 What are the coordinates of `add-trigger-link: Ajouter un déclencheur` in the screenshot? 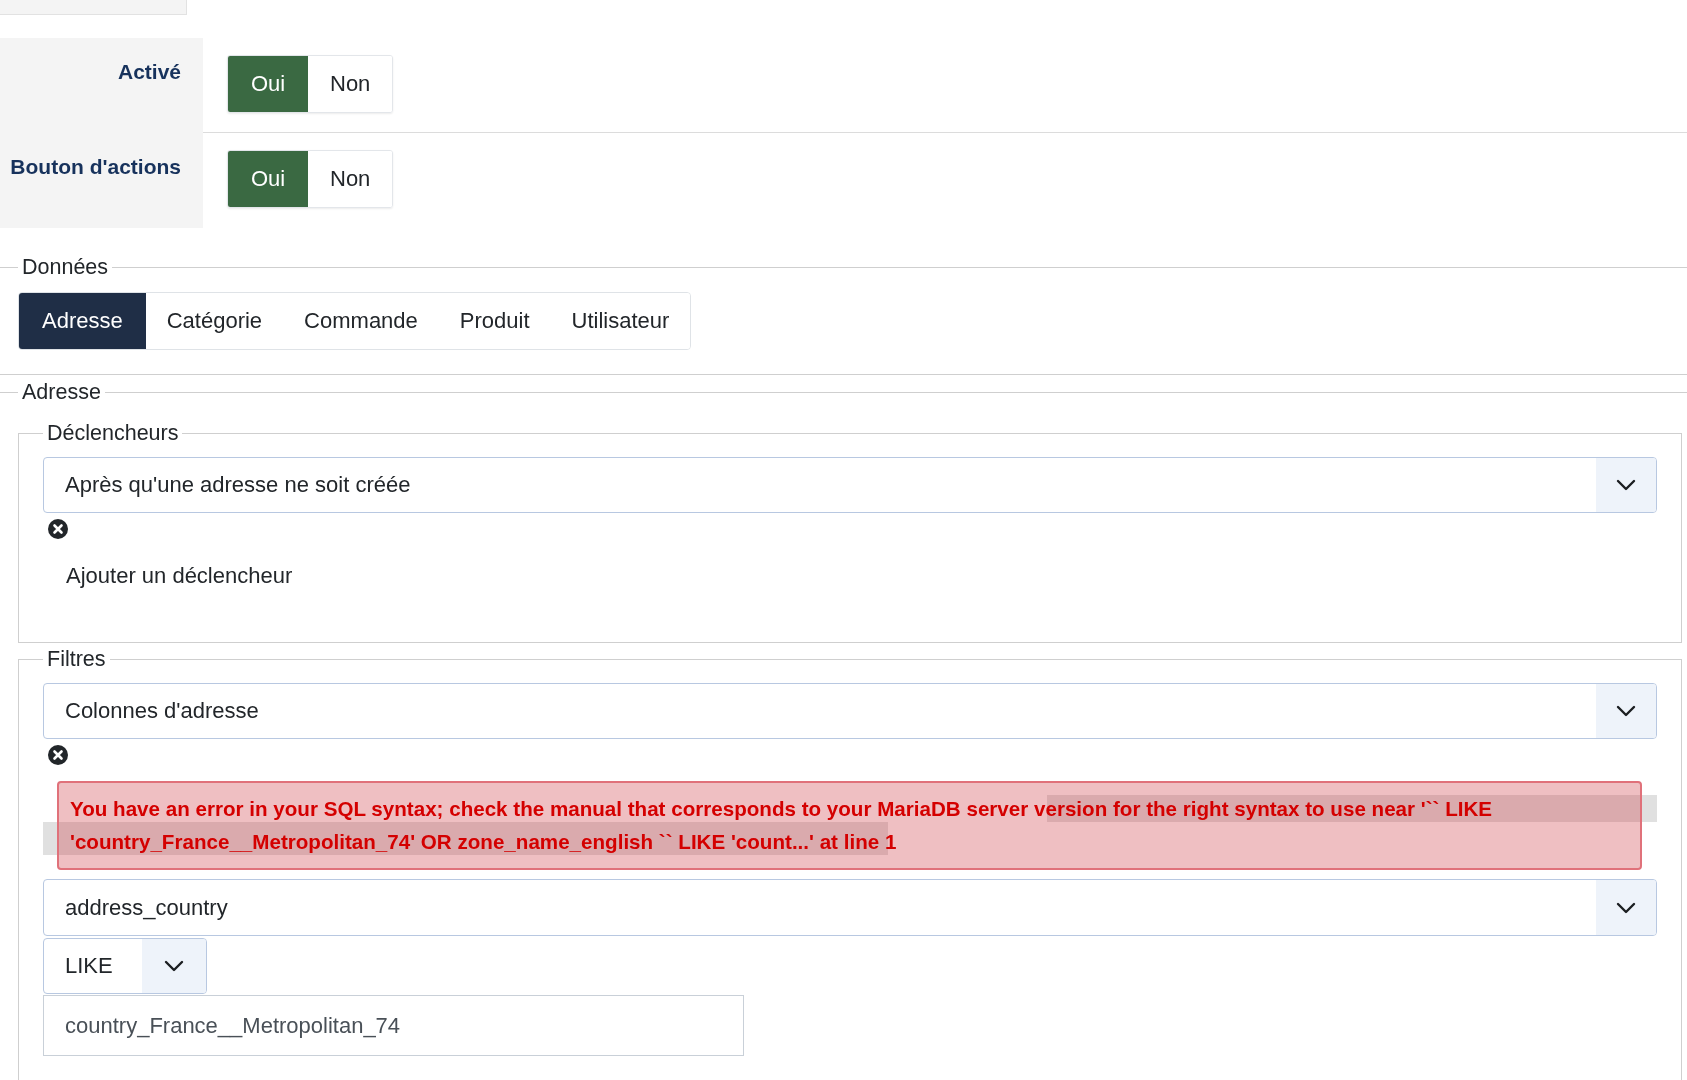 It's located at (168, 576).